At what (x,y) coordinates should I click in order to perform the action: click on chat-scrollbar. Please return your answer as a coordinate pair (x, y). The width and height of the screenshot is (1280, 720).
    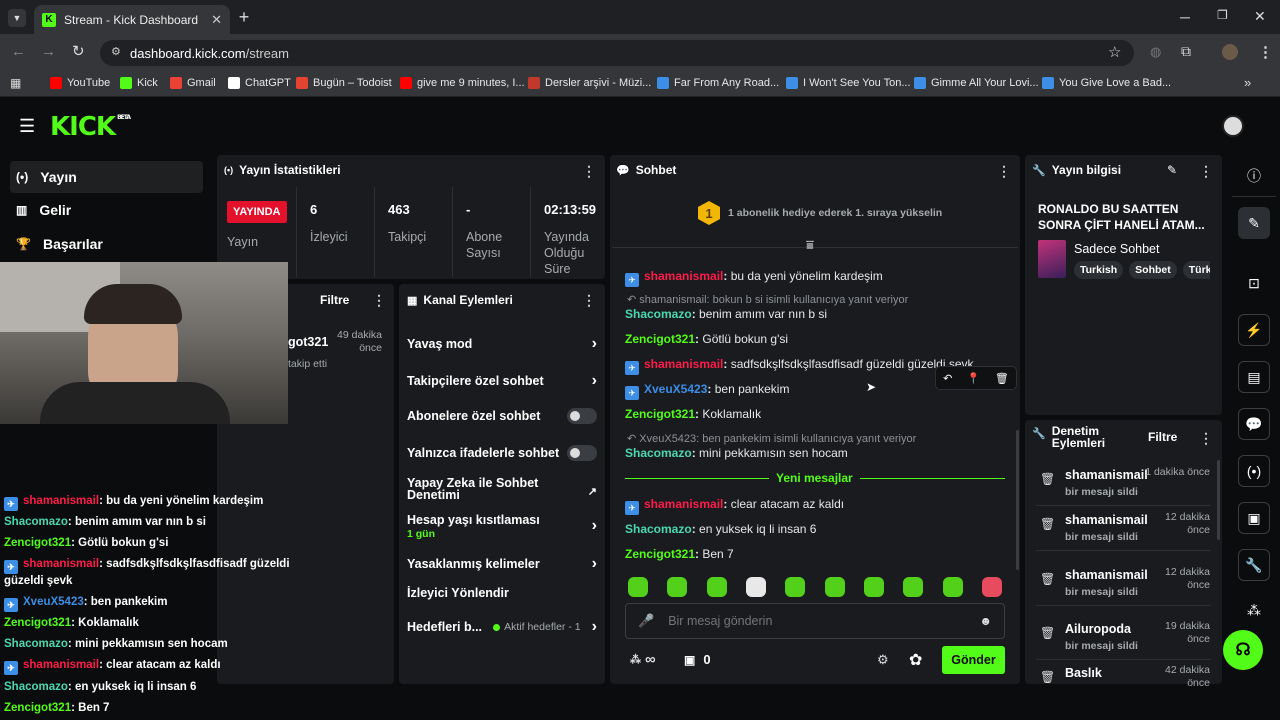
    Looking at the image, I should click on (1017, 500).